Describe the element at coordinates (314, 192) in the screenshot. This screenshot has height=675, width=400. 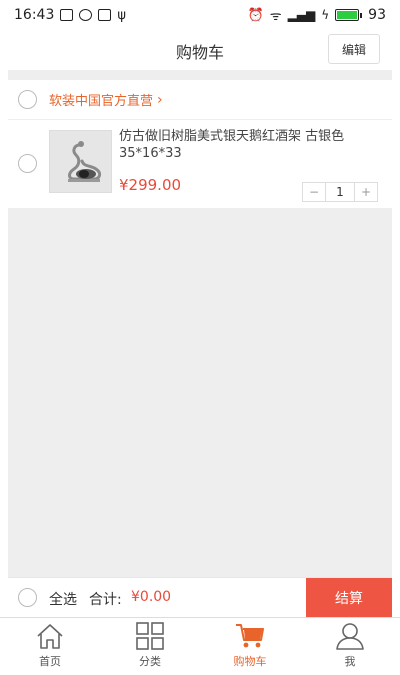
I see `decrease-button: −` at that location.